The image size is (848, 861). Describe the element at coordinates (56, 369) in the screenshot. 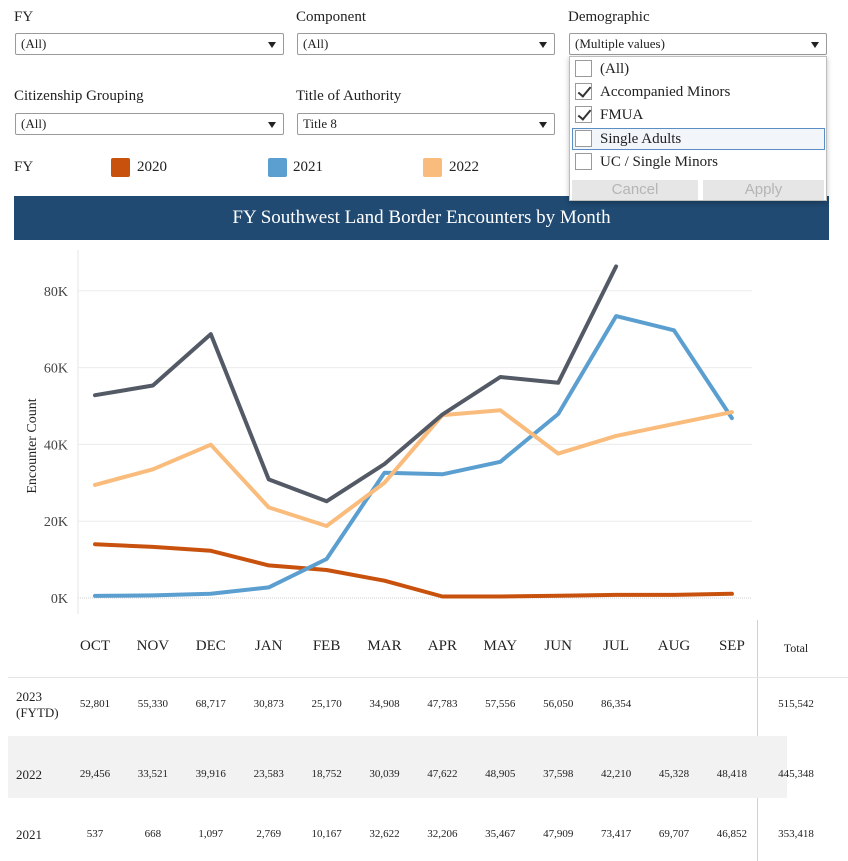

I see `y-tick-label: 60K` at that location.